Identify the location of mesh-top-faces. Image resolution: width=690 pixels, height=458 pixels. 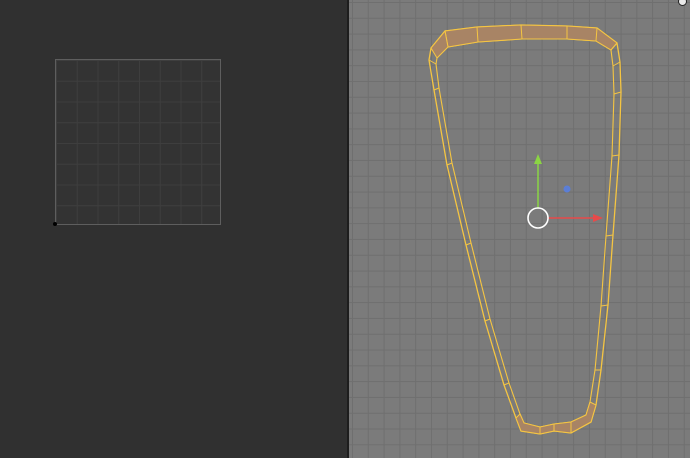
(531, 37).